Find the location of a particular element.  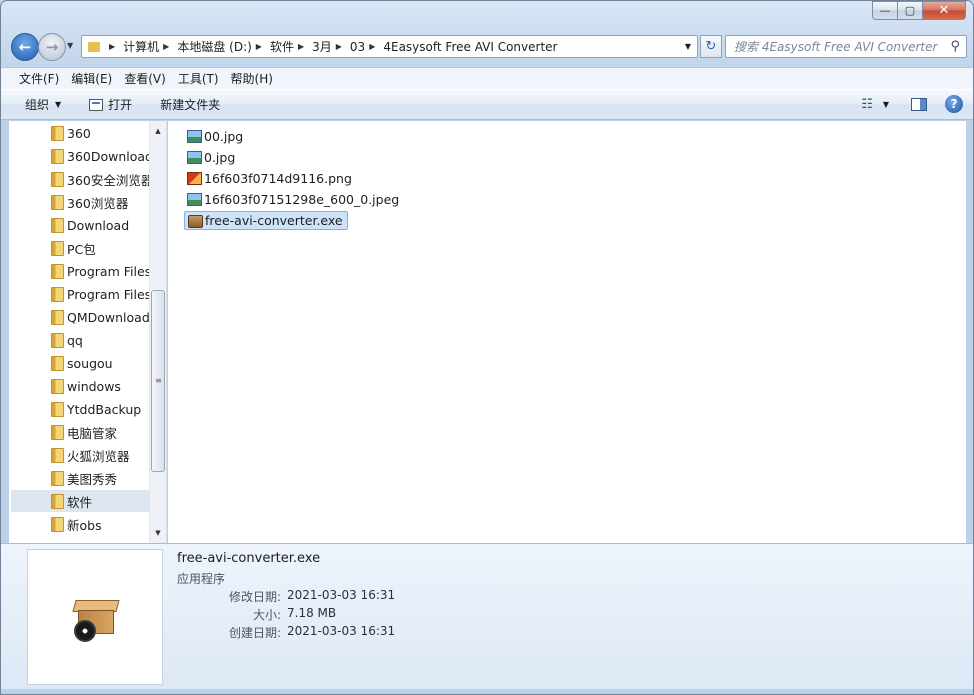

nav-pane-scrollbar: ▲ ≡ ▼ is located at coordinates (157, 332).